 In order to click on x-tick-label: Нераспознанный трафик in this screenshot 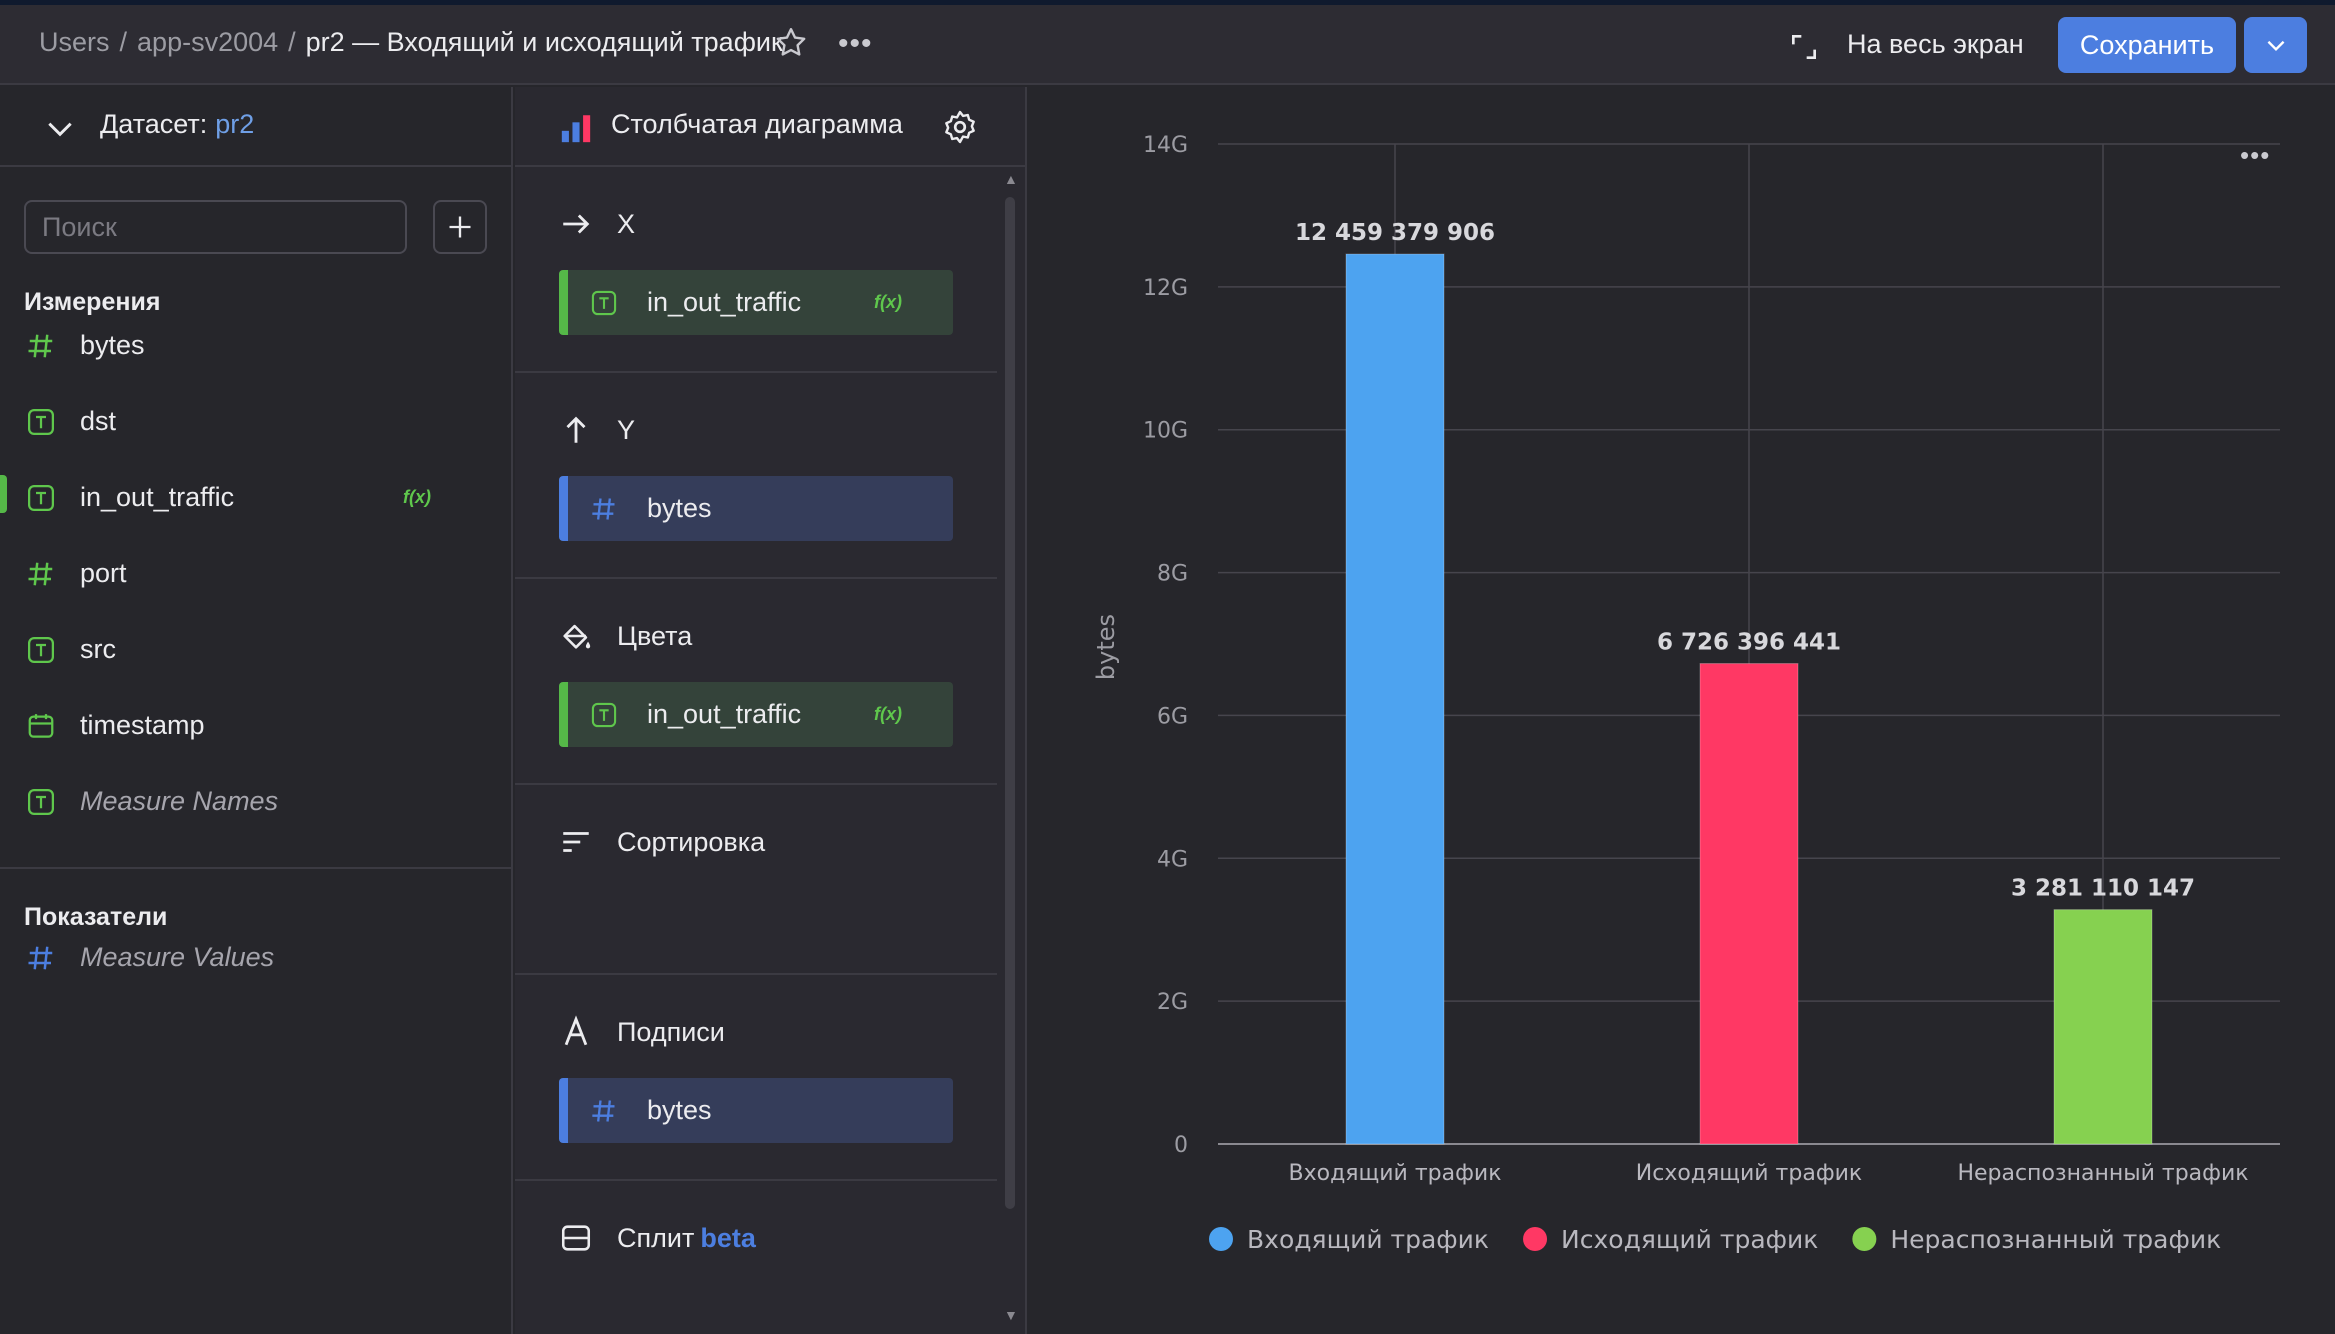, I will do `click(2102, 1173)`.